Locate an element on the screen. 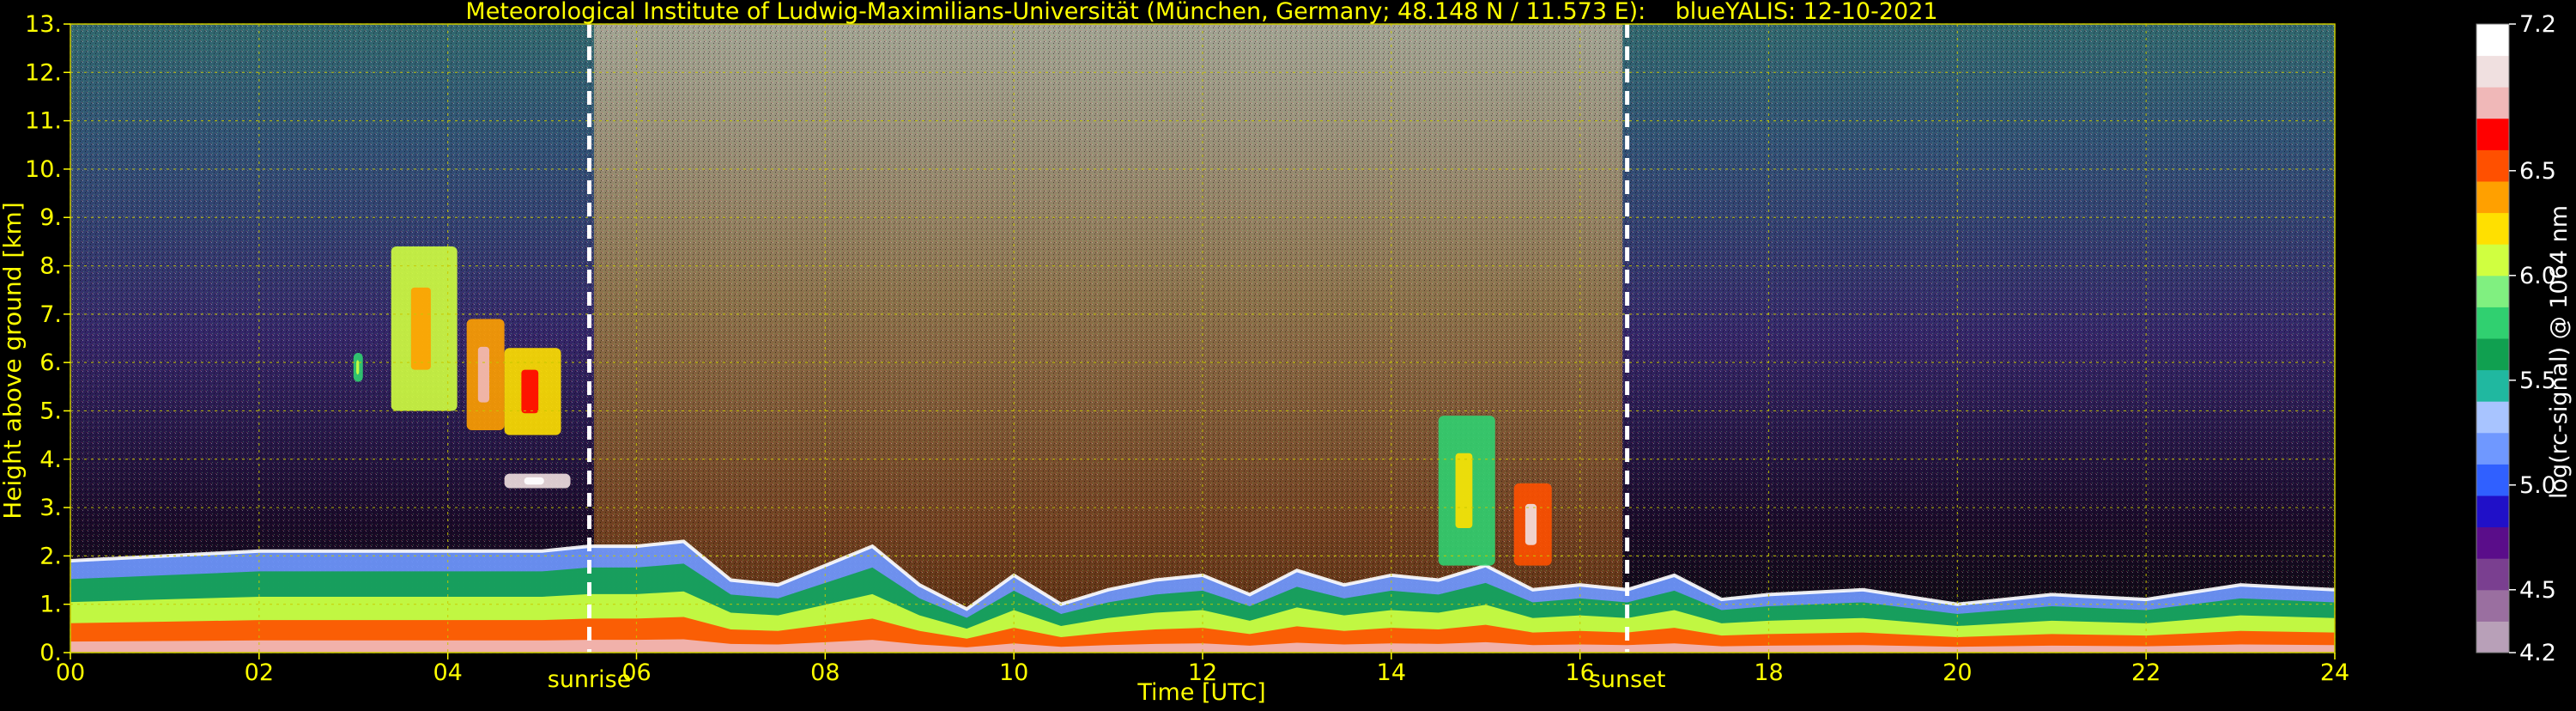  y-tick-label: 5. is located at coordinates (50, 411).